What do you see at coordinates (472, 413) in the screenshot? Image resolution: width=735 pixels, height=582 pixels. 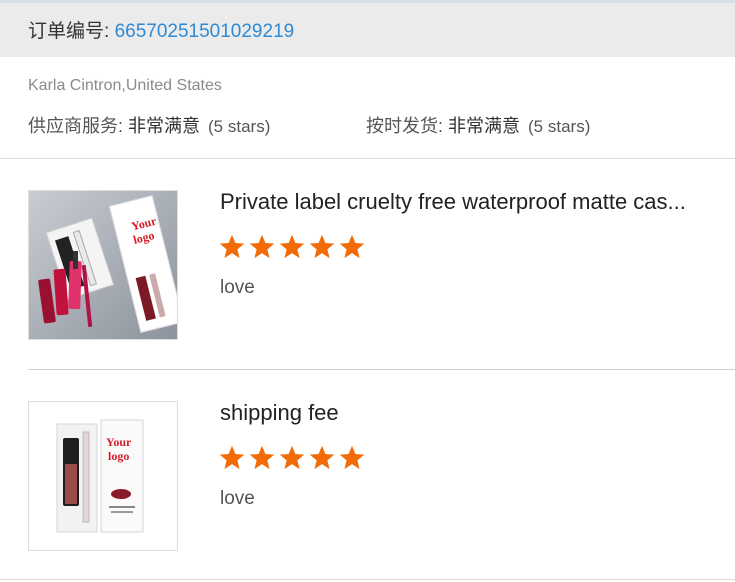 I see `product-title: shipping fee` at bounding box center [472, 413].